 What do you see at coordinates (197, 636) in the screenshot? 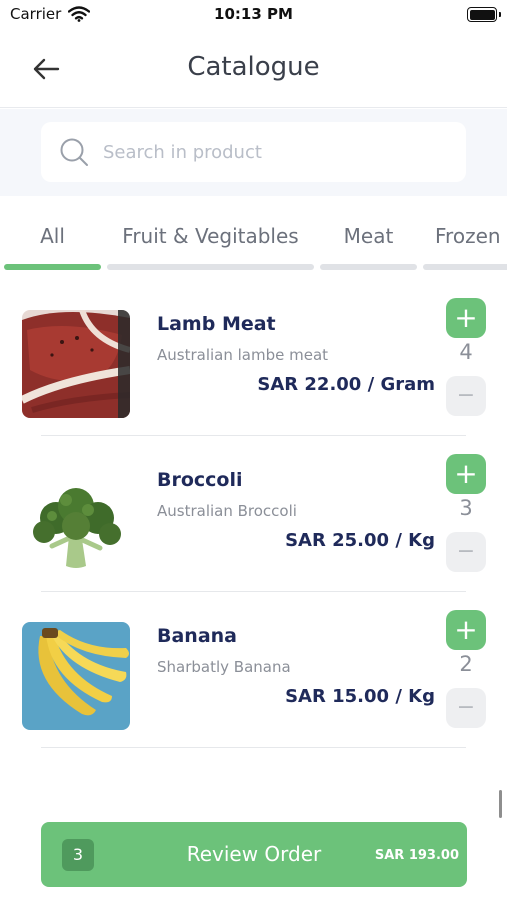
I see `product-name: Banana` at bounding box center [197, 636].